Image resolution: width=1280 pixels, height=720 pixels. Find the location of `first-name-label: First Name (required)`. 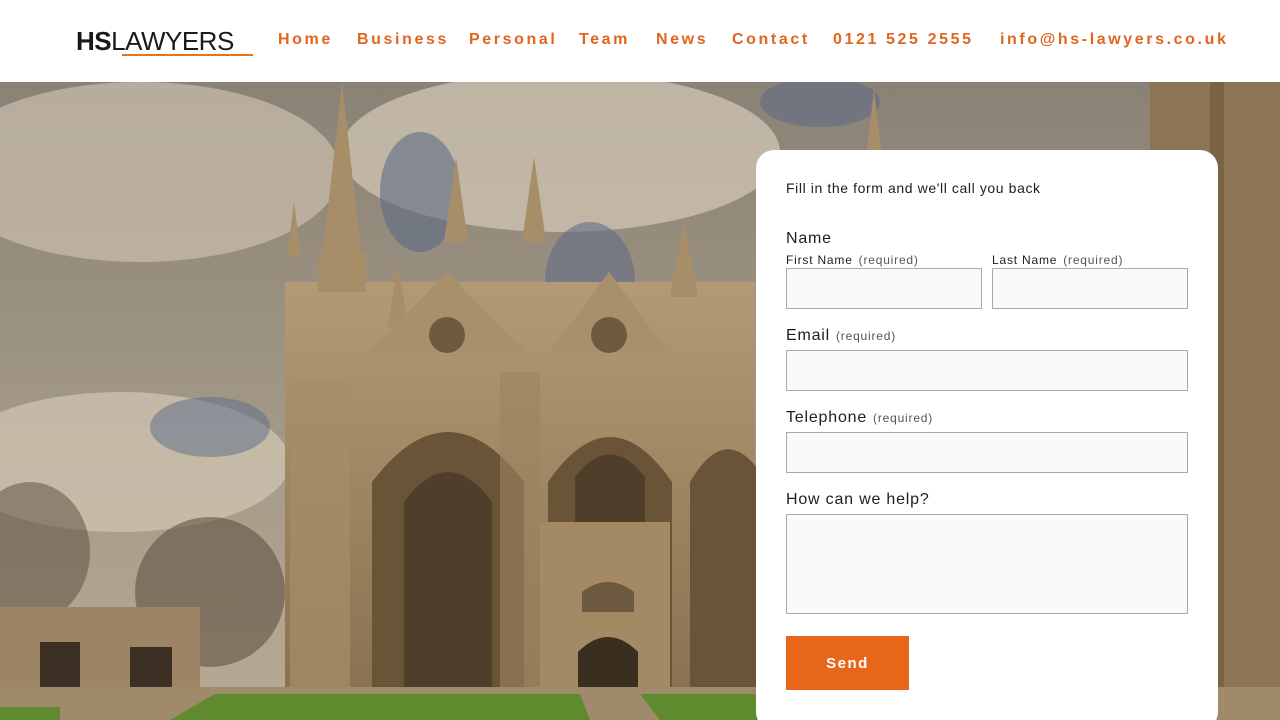

first-name-label: First Name (required) is located at coordinates (852, 260).